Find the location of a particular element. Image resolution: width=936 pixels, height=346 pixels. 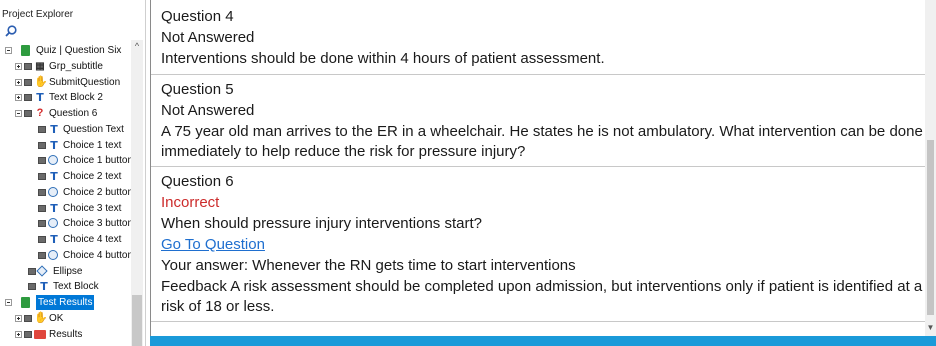

question-status: Not Answered is located at coordinates (208, 37).